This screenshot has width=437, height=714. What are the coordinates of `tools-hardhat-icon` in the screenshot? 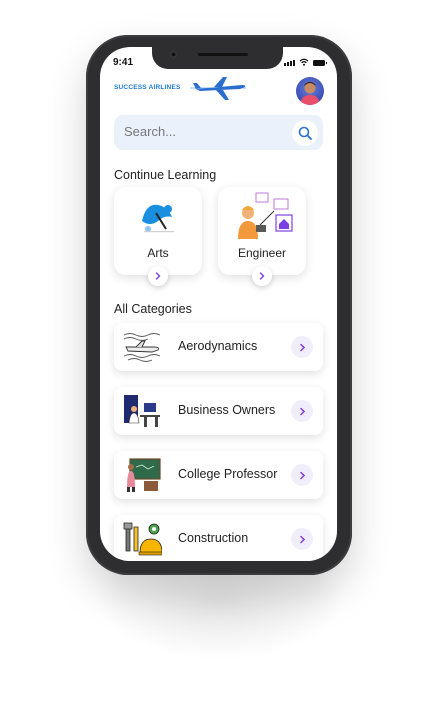 It's located at (142, 539).